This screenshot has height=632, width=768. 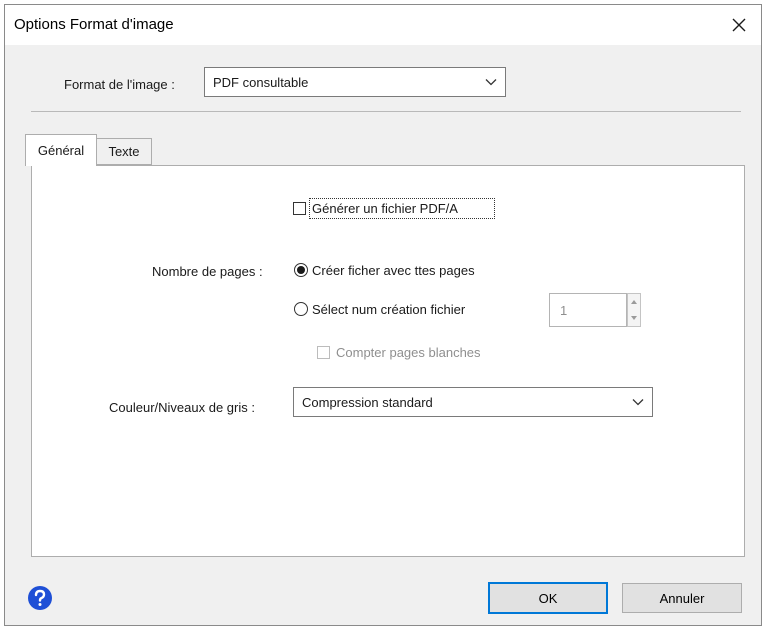 I want to click on dialog-title: Options Format d'image, so click(x=94, y=24).